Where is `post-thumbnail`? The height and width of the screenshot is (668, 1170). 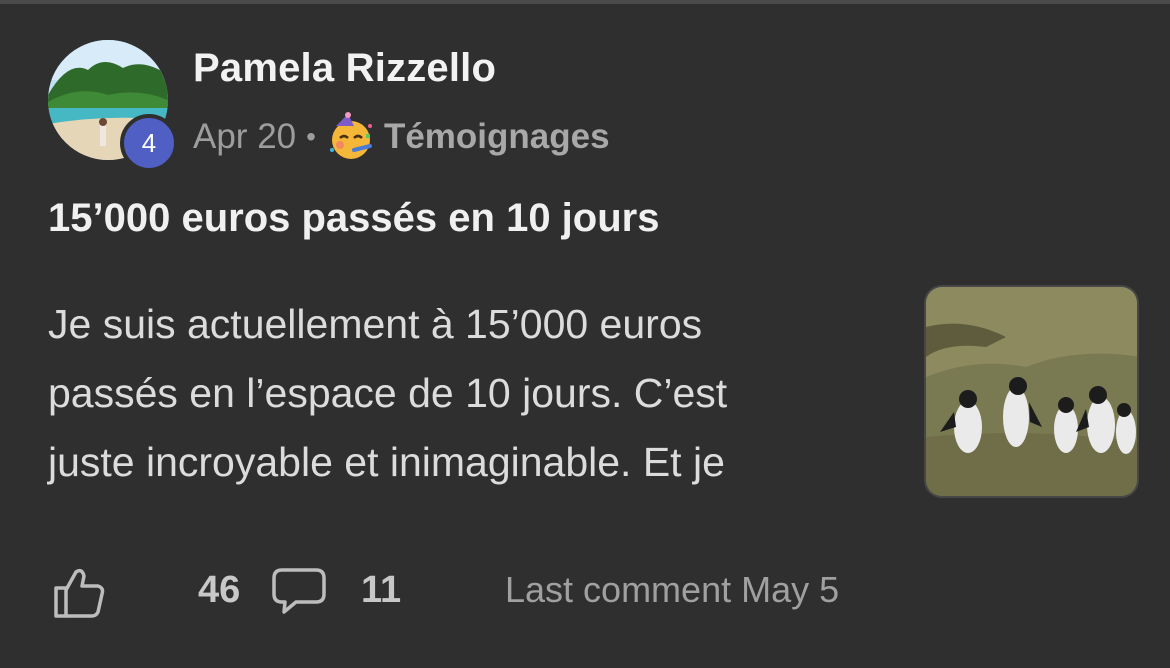 post-thumbnail is located at coordinates (1031, 391).